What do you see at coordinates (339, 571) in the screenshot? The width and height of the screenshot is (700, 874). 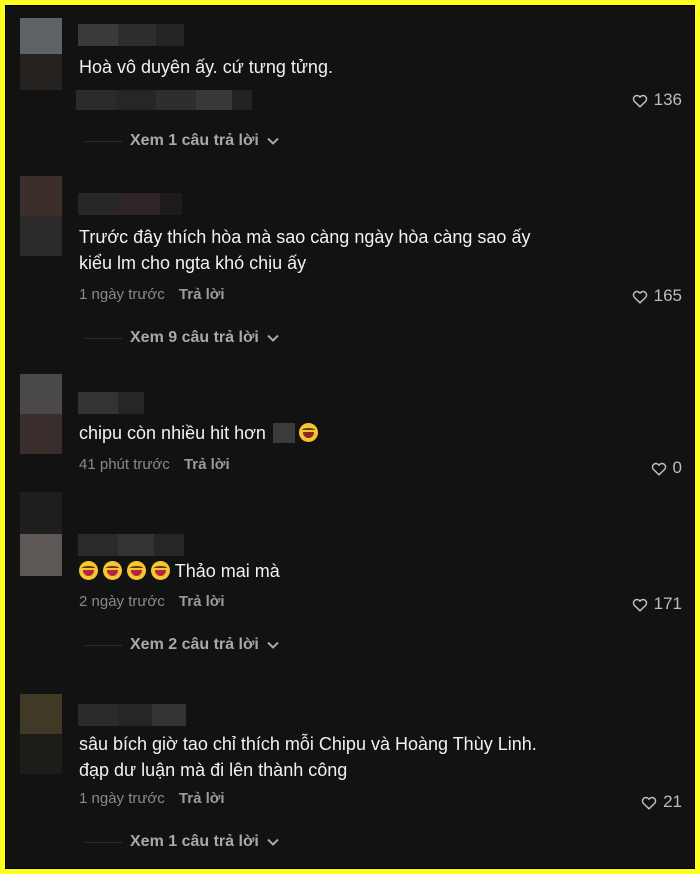 I see `comment-text: Thảo mai mà` at bounding box center [339, 571].